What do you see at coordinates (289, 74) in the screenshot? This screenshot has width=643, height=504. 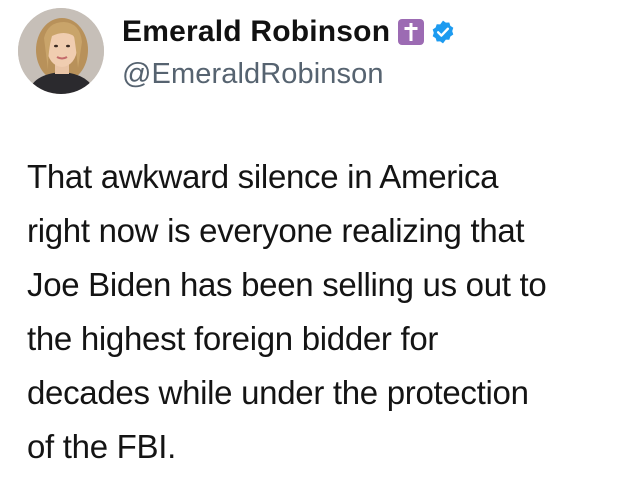 I see `user-handle: @EmeraldRobinson` at bounding box center [289, 74].